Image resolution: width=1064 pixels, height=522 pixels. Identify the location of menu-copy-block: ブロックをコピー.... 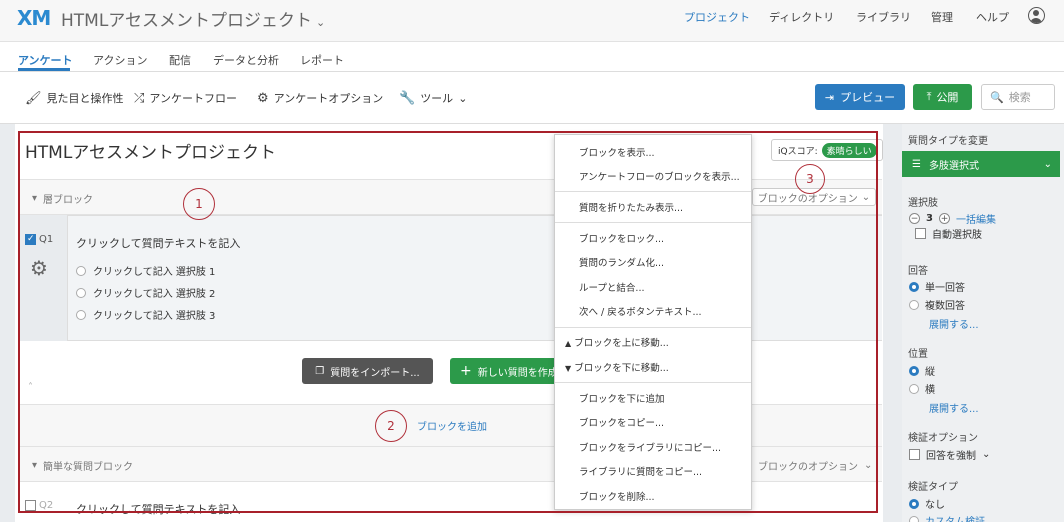
(621, 422).